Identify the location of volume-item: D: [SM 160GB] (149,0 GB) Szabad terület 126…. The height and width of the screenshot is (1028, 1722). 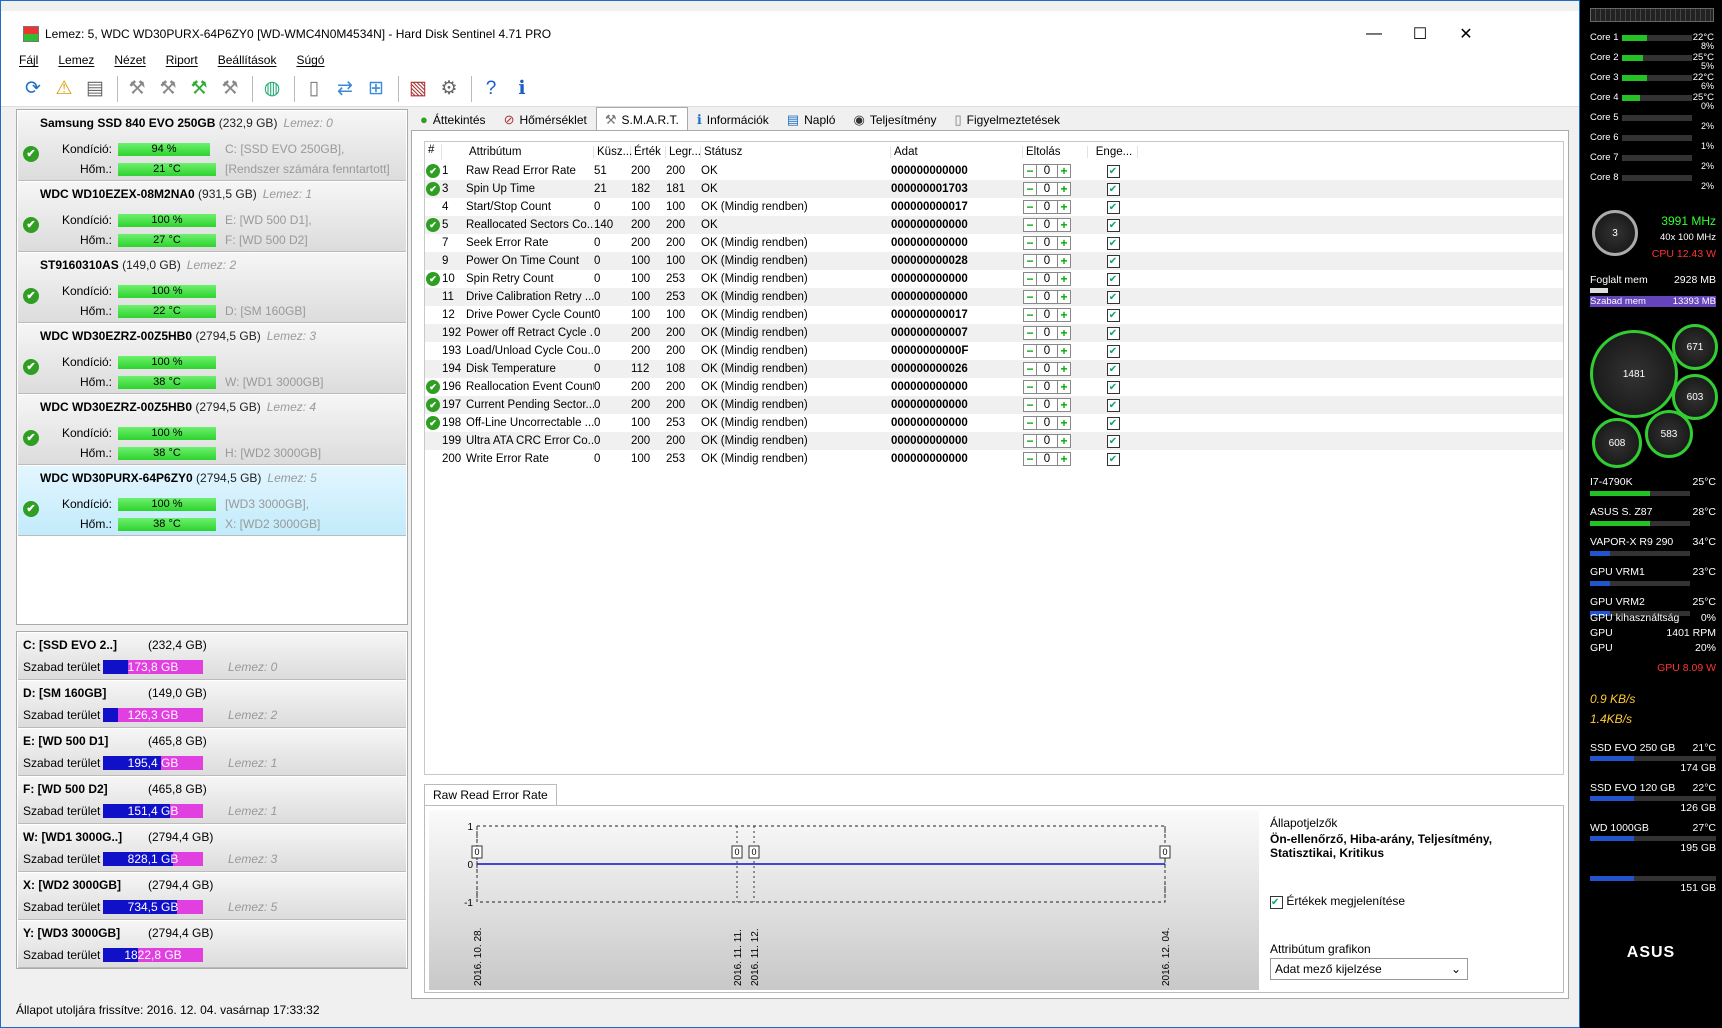
(212, 704).